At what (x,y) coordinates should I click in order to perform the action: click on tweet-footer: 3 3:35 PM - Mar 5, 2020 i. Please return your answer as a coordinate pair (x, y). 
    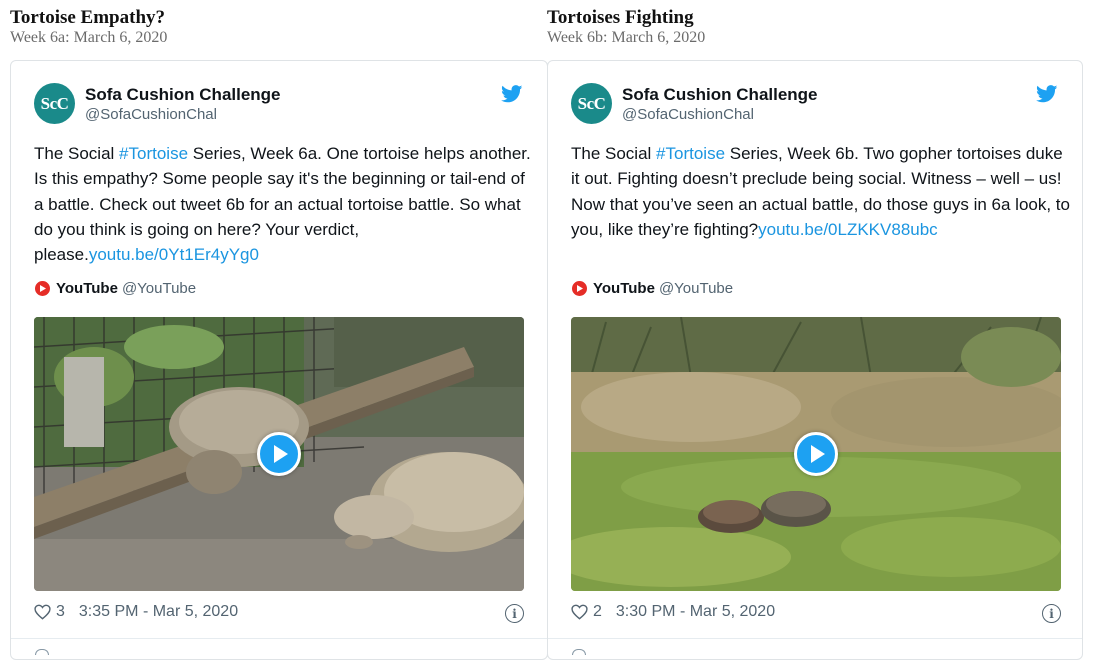
    Looking at the image, I should click on (279, 613).